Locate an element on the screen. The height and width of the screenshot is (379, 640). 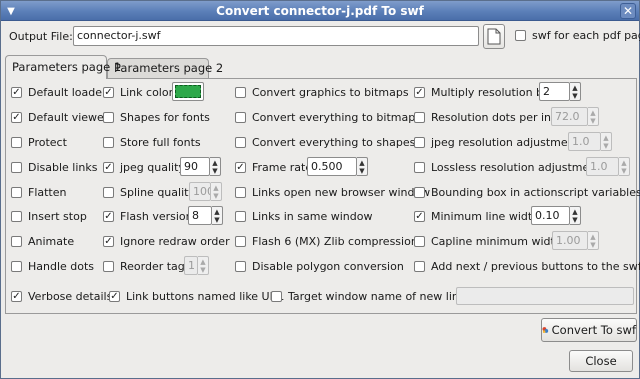
capline-minimum-width-spinner: ▲ ▼ is located at coordinates (593, 240).